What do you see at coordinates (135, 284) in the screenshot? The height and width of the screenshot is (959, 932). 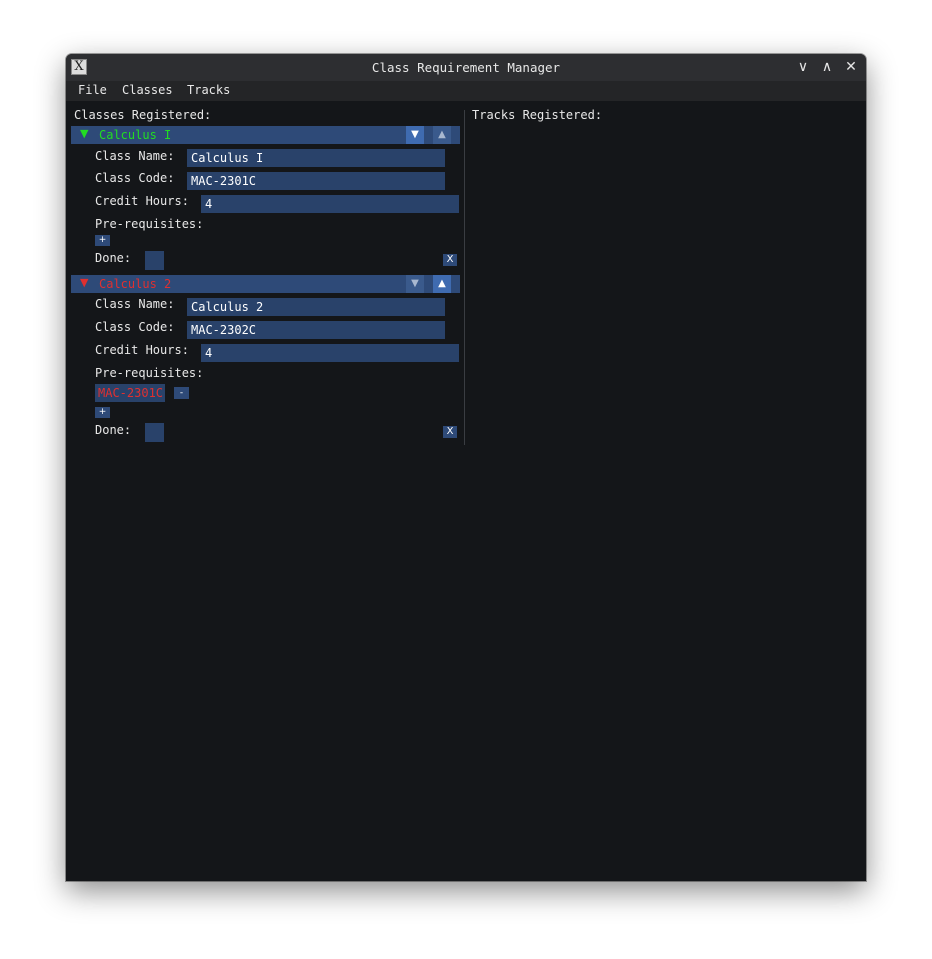 I see `class-title: Calculus 2` at bounding box center [135, 284].